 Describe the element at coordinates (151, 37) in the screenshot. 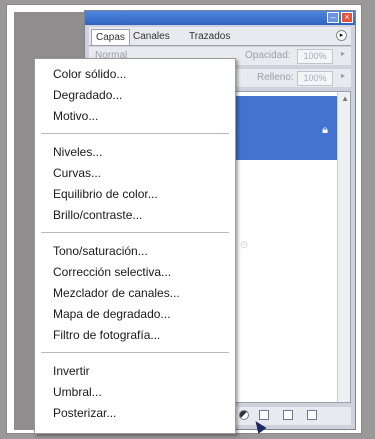

I see `tab-canales: Canales` at that location.